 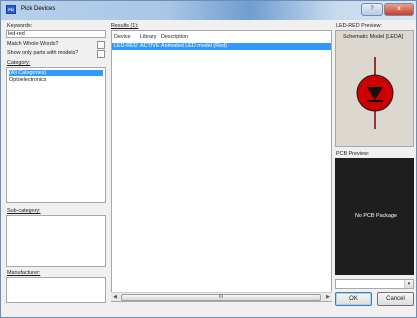 I want to click on subcategory-list, so click(x=56, y=241).